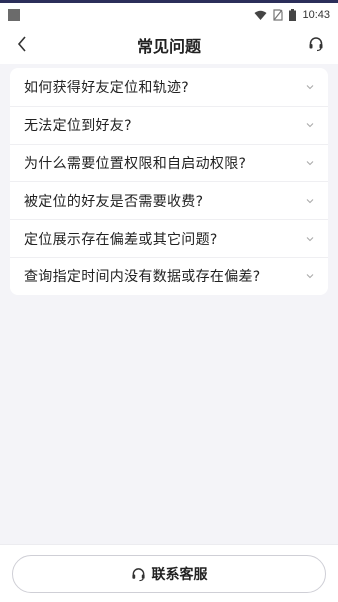 This screenshot has height=602, width=338. Describe the element at coordinates (14, 15) in the screenshot. I see `notification-icon` at that location.